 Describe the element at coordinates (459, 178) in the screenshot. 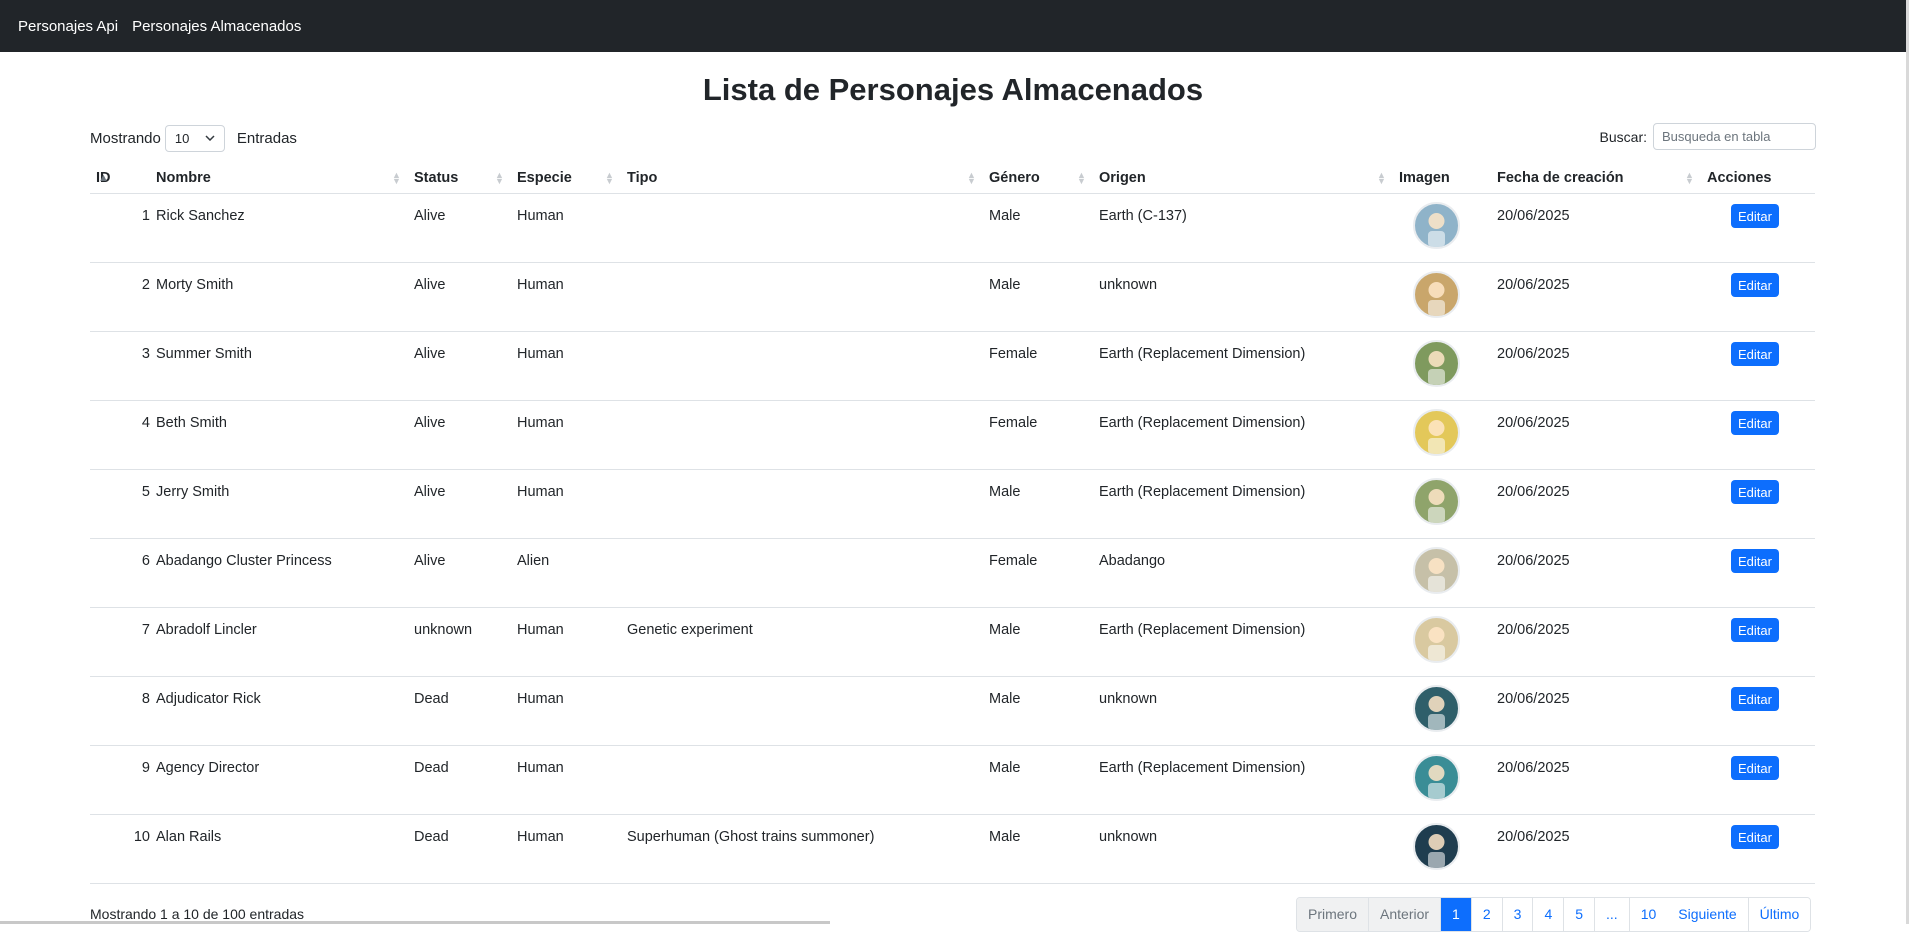

I see `column-header-status: Status ▲ ▼` at that location.